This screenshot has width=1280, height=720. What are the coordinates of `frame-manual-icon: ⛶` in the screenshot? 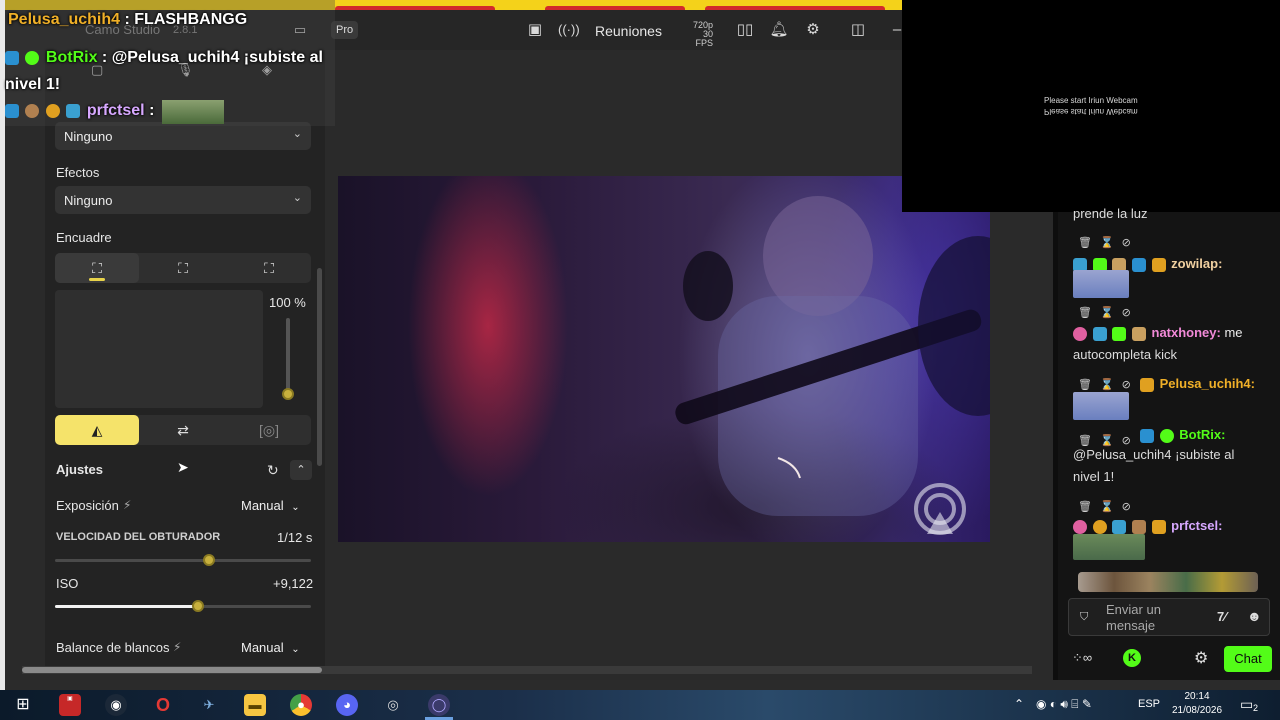 It's located at (97, 268).